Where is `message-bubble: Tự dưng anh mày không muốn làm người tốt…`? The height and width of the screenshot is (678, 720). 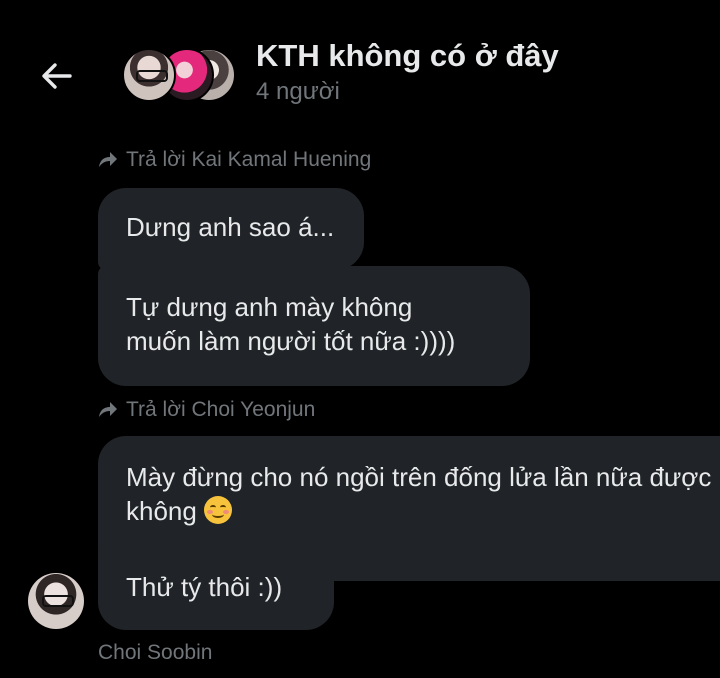 message-bubble: Tự dưng anh mày không muốn làm người tốt… is located at coordinates (314, 326).